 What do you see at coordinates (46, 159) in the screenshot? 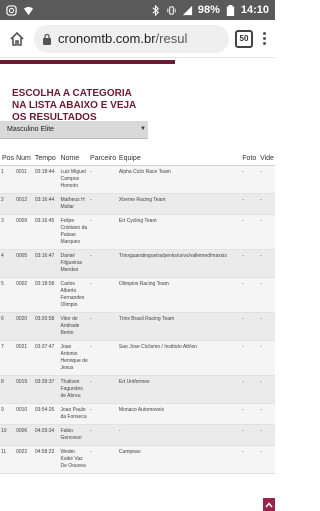
I see `column-header-tempo: Tempo` at bounding box center [46, 159].